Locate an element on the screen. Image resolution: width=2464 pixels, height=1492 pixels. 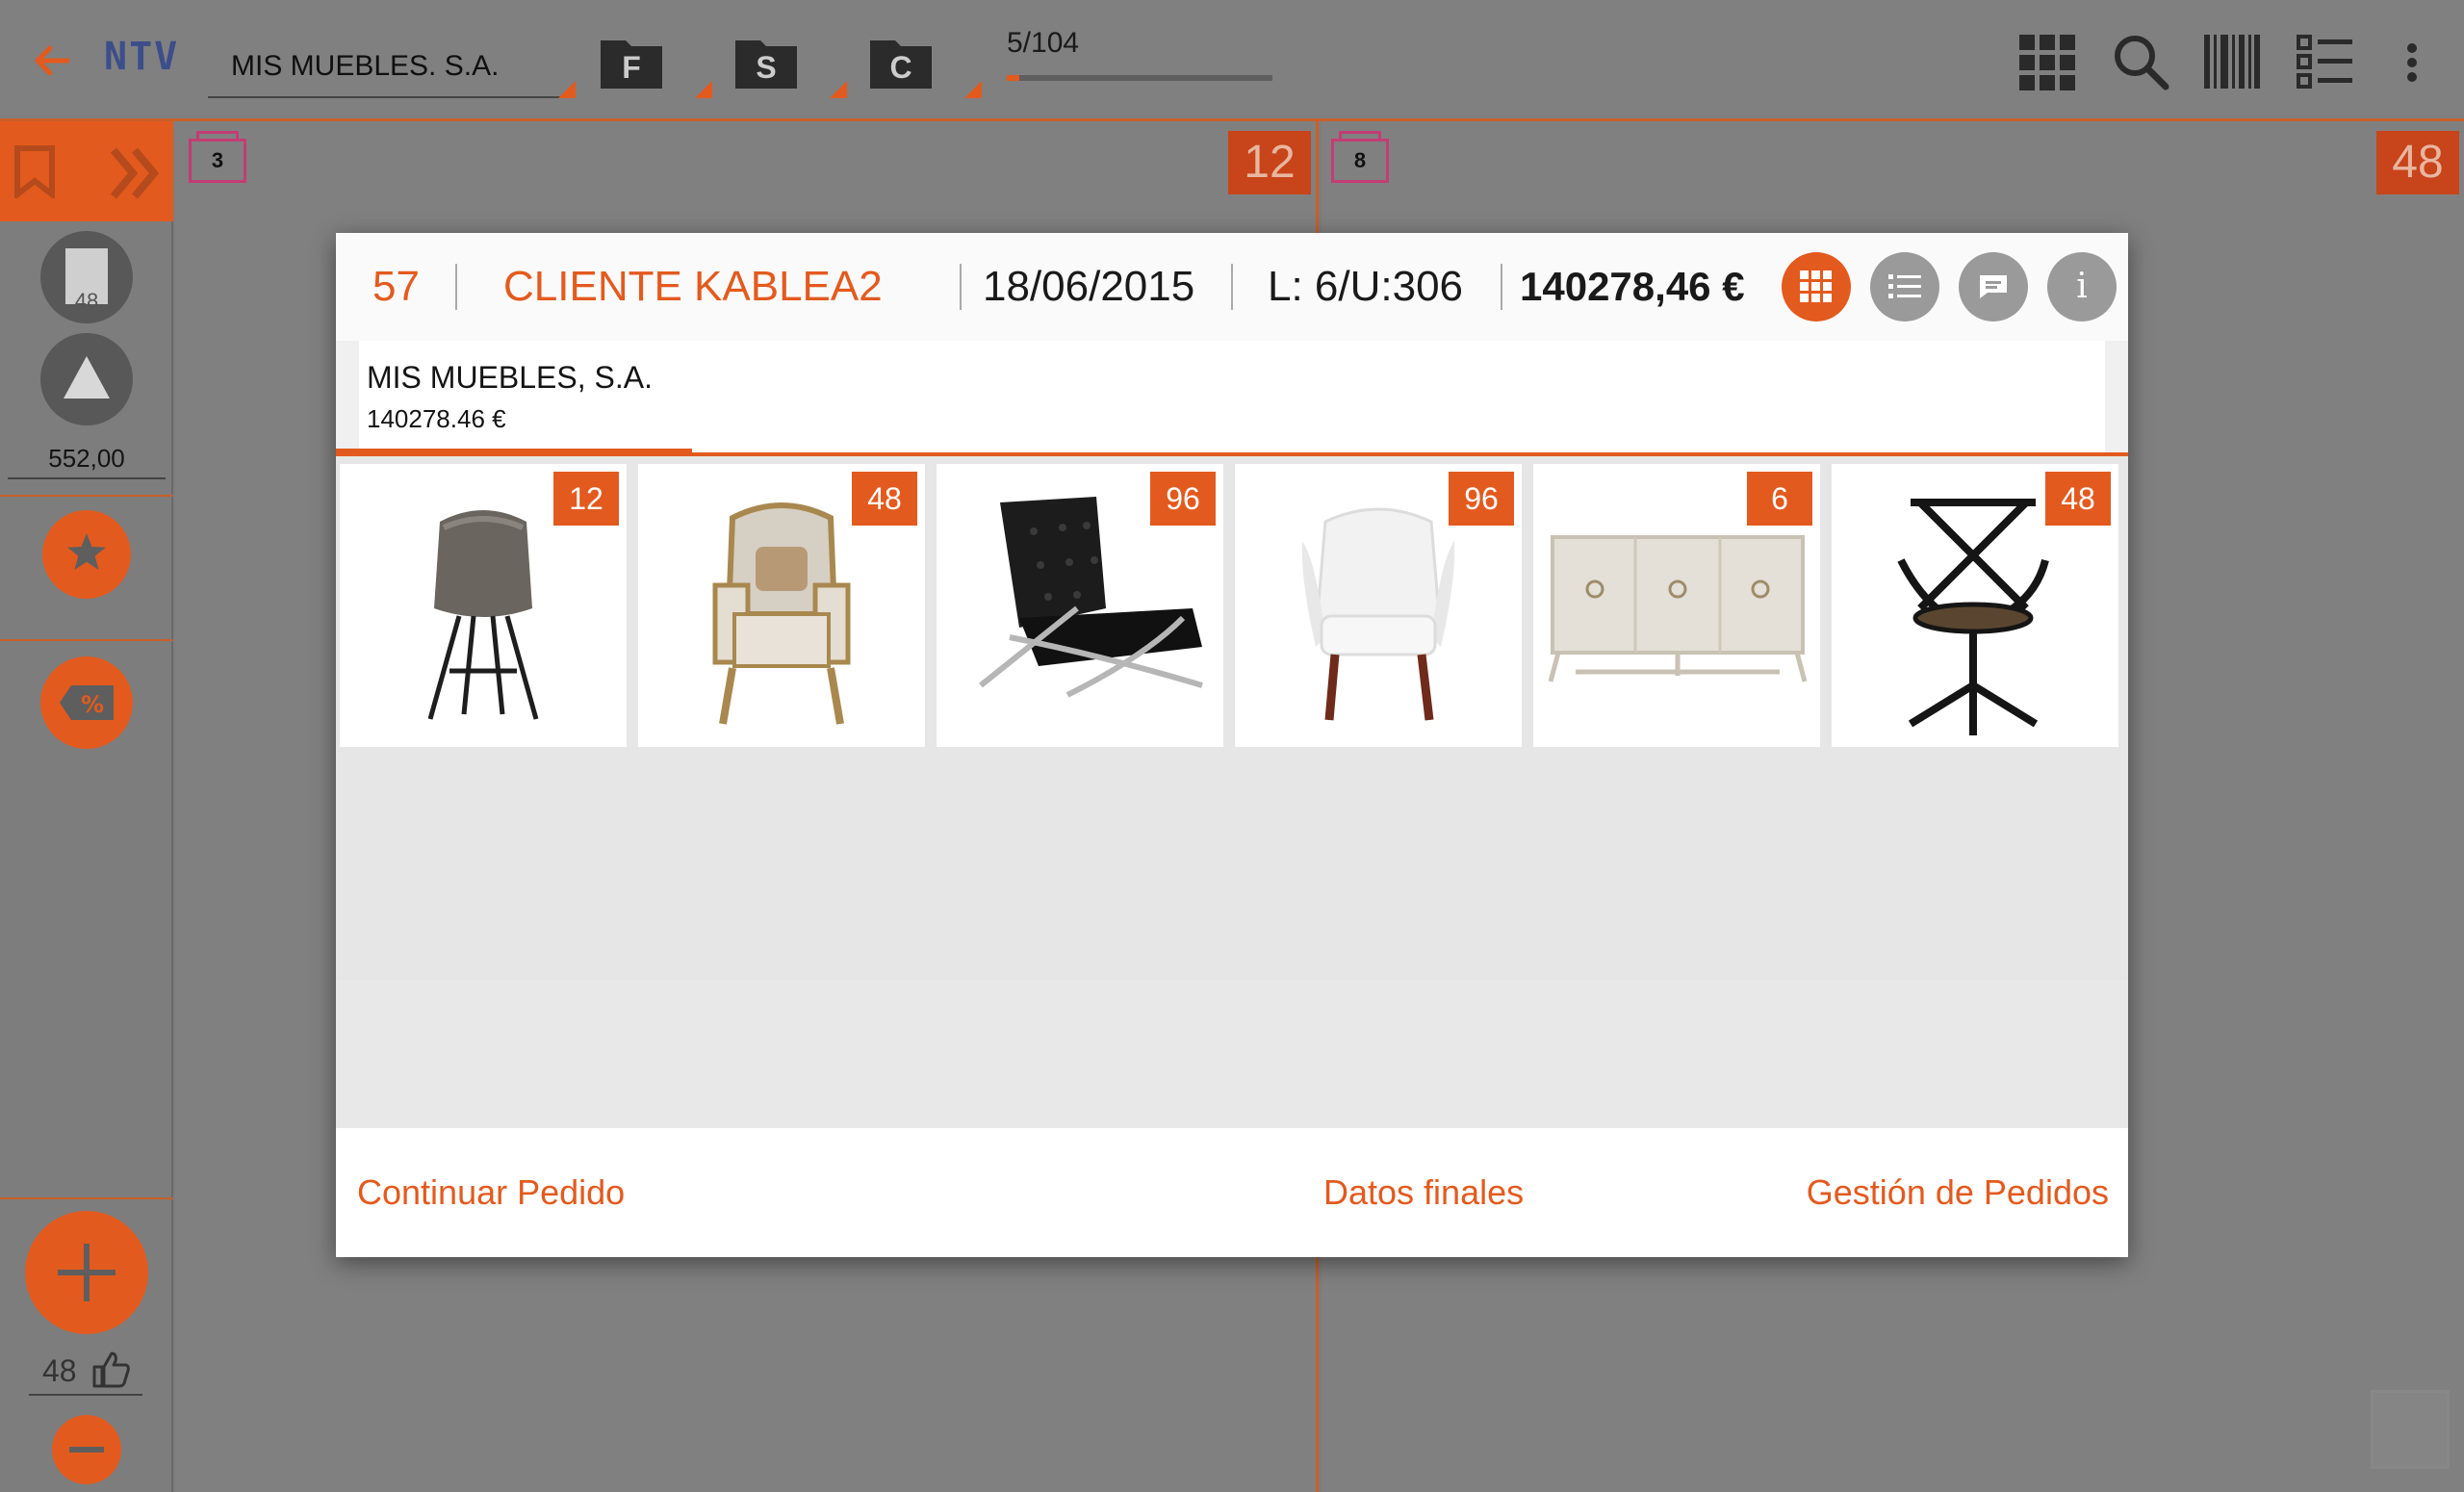
triangle-icon is located at coordinates (87, 377).